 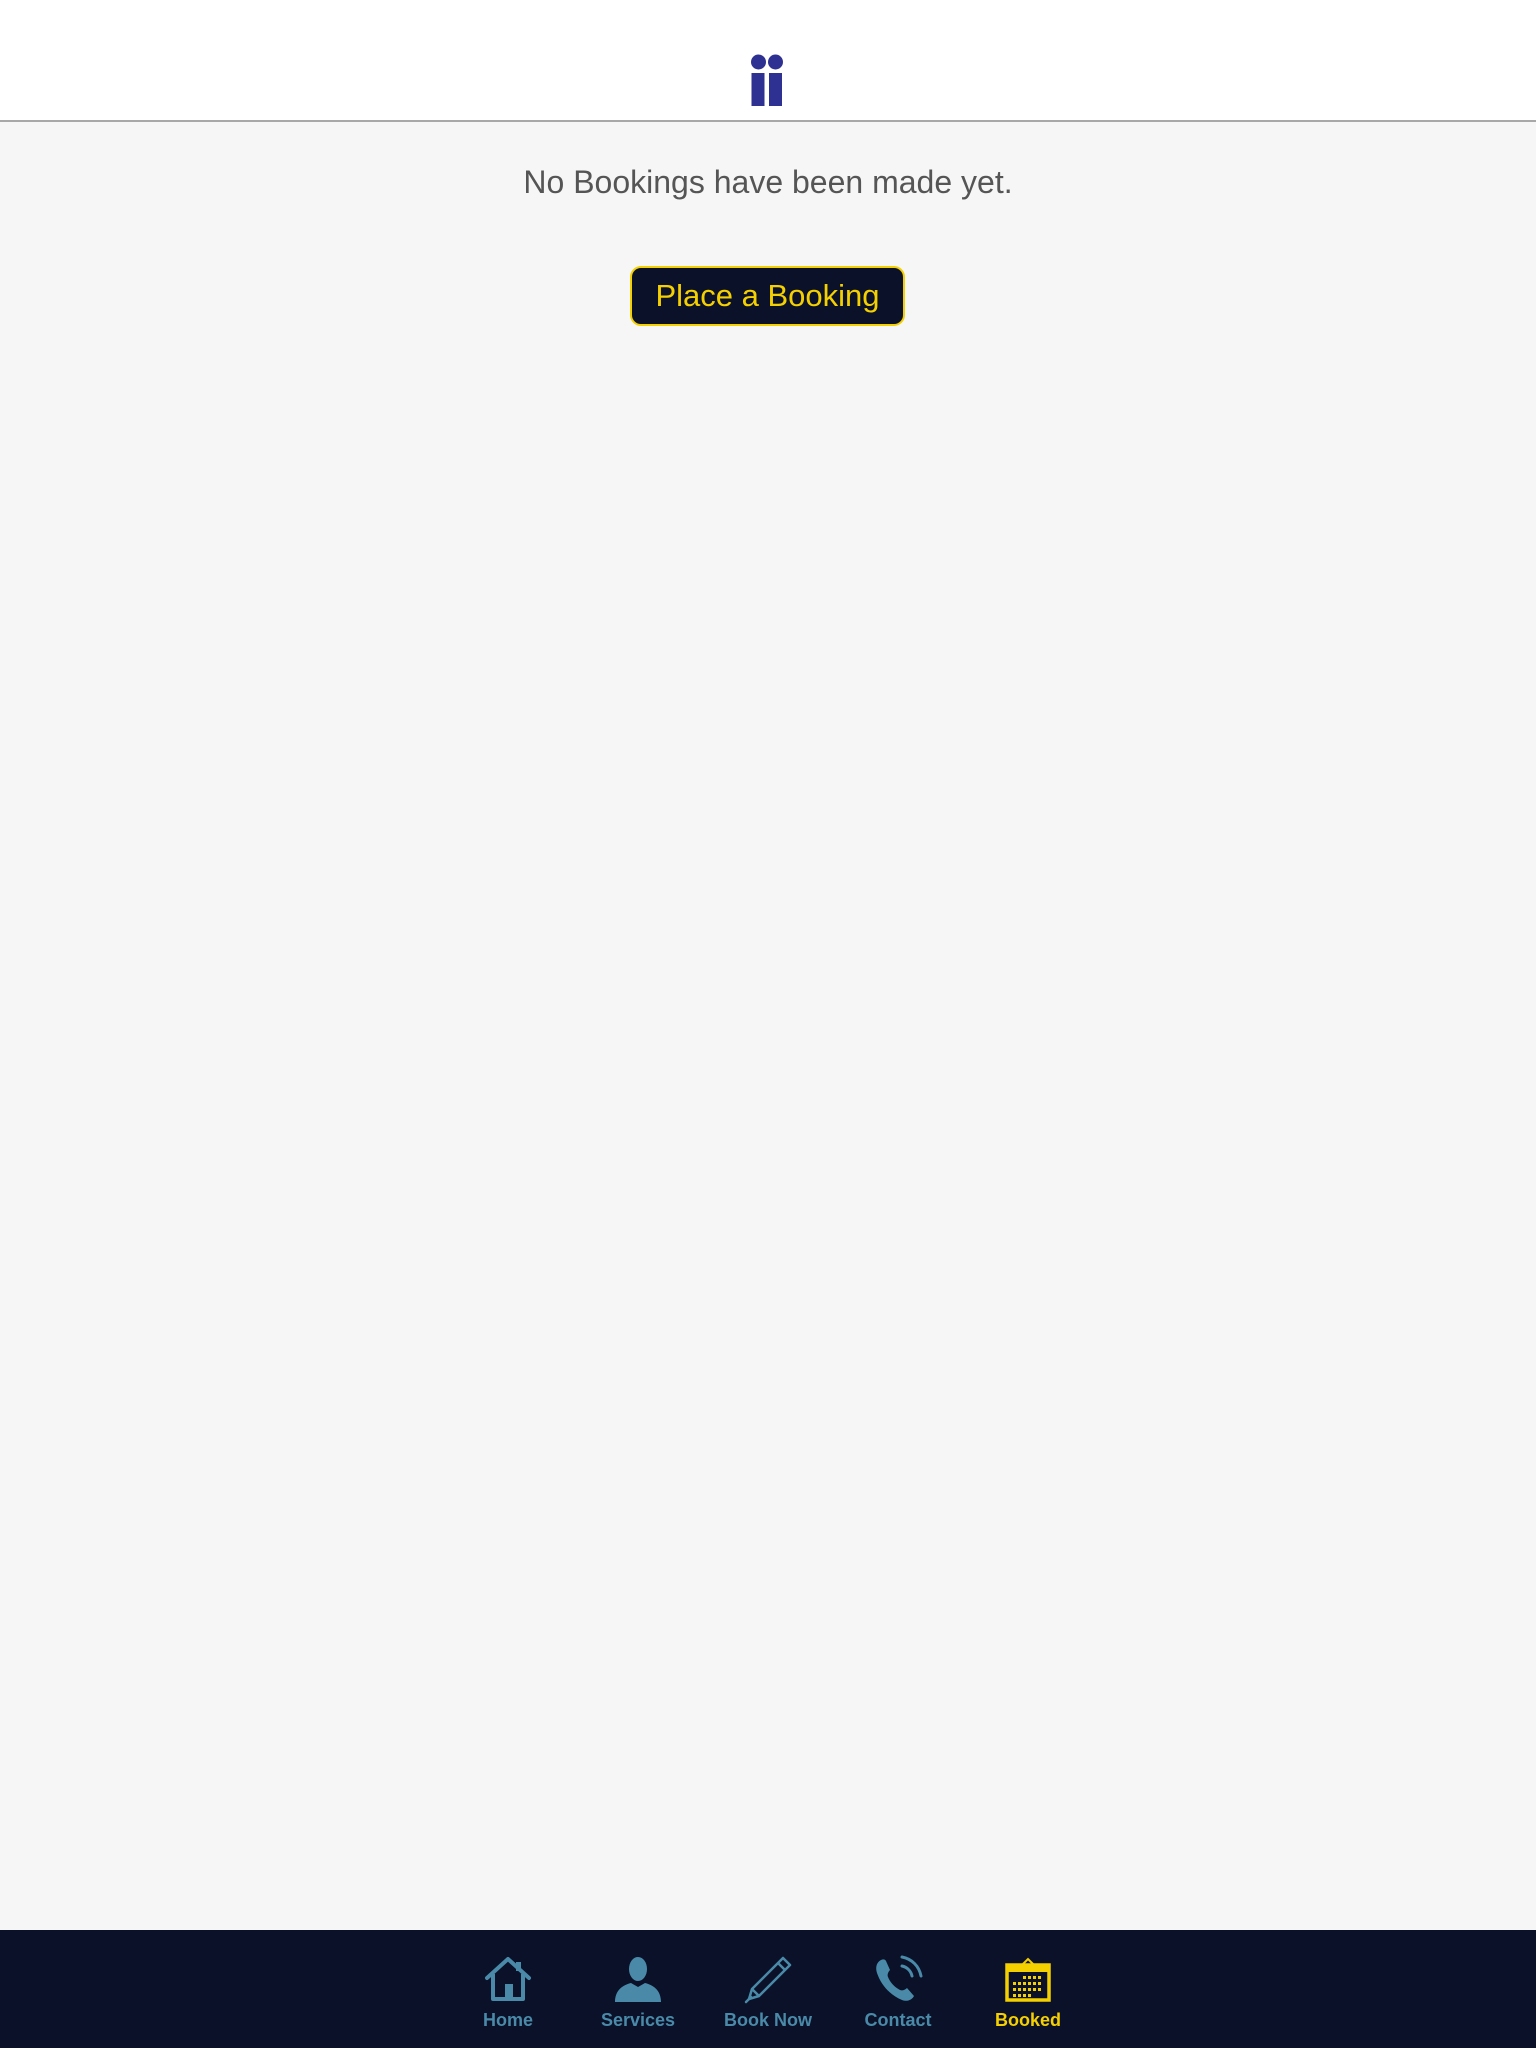 What do you see at coordinates (638, 2020) in the screenshot?
I see `tab-label: Services` at bounding box center [638, 2020].